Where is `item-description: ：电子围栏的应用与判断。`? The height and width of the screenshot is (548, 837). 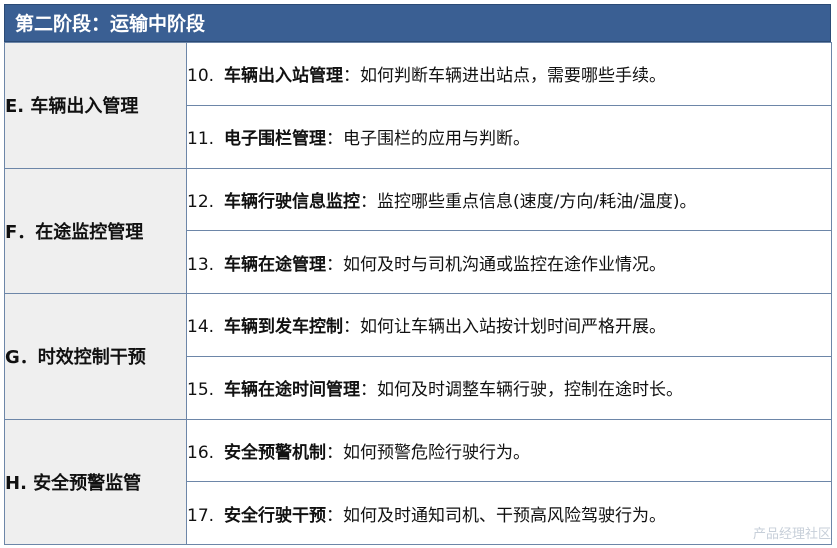
item-description: ：电子围栏的应用与判断。 is located at coordinates (428, 139).